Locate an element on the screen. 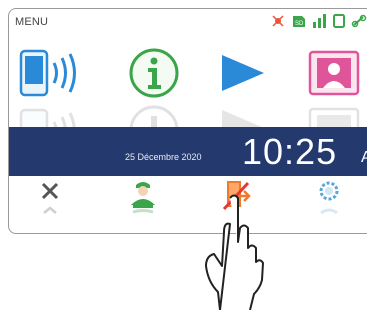 This screenshot has height=315, width=367. svg-text: SD is located at coordinates (299, 24).